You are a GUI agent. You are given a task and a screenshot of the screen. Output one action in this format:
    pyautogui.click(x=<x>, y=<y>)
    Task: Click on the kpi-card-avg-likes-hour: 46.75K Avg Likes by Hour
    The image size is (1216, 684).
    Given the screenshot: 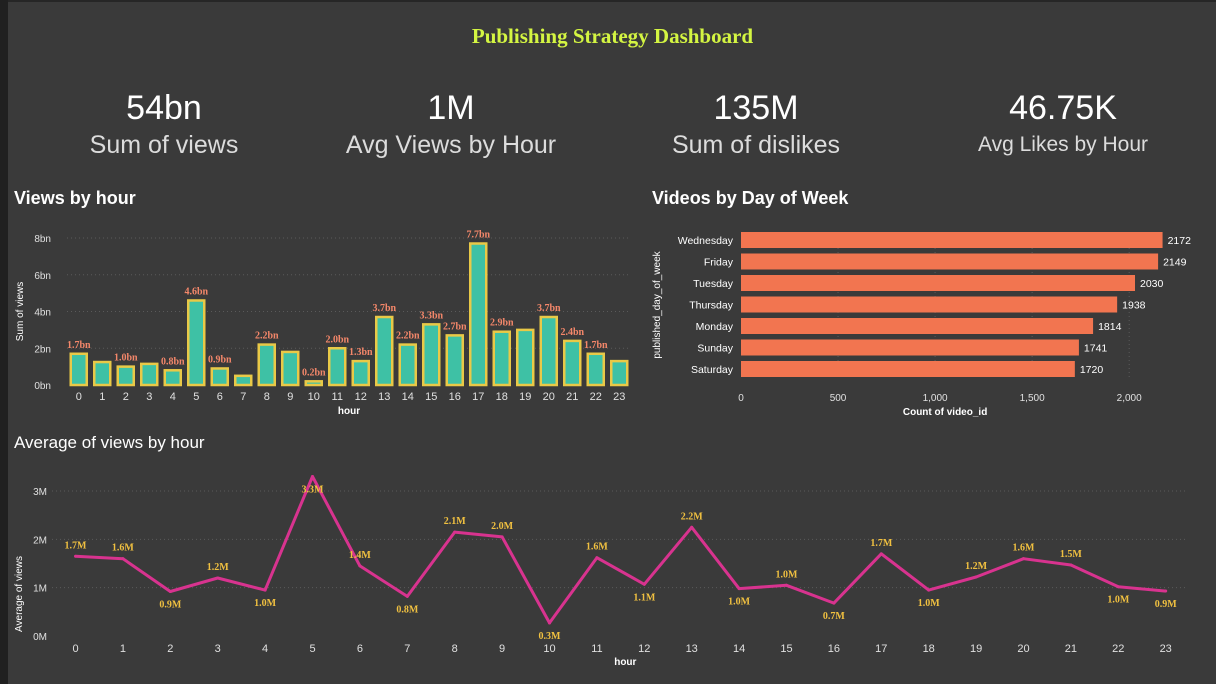 What is the action you would take?
    pyautogui.click(x=1063, y=125)
    